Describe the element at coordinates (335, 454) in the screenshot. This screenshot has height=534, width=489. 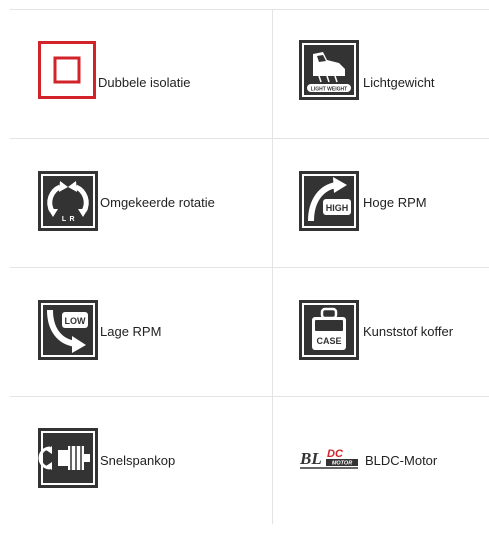
I see `bldc-dc-text: DC` at that location.